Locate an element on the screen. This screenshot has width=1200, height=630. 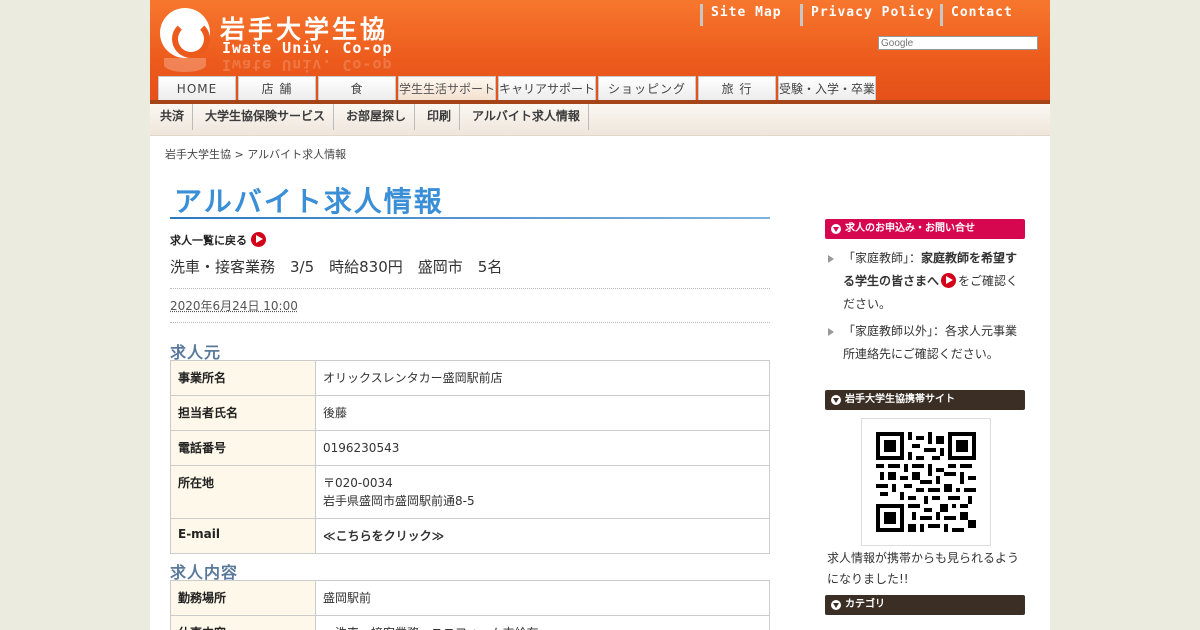
category-heading-label: カテゴリ is located at coordinates (865, 604).